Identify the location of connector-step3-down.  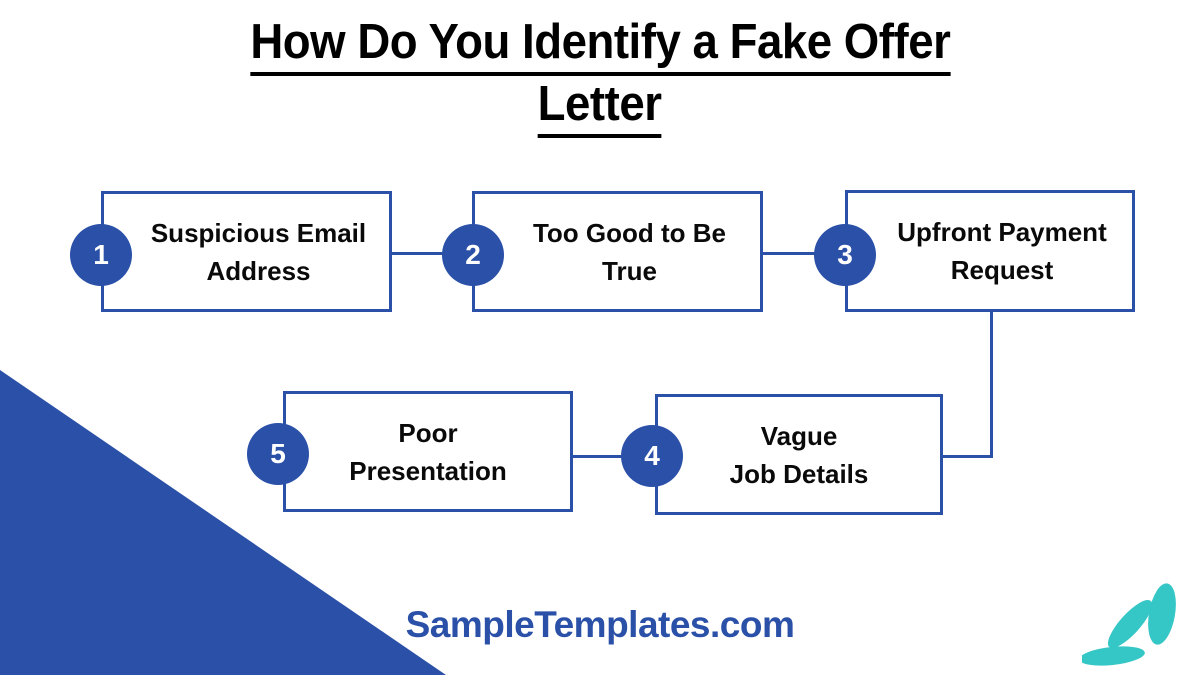
(991, 383).